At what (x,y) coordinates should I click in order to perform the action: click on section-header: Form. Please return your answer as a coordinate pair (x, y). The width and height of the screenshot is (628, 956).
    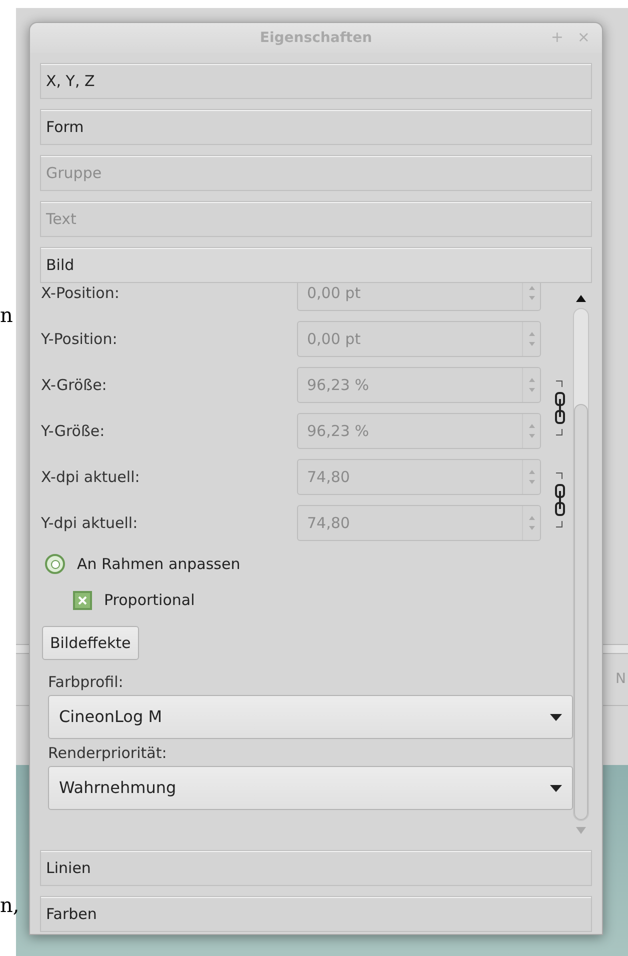
    Looking at the image, I should click on (316, 127).